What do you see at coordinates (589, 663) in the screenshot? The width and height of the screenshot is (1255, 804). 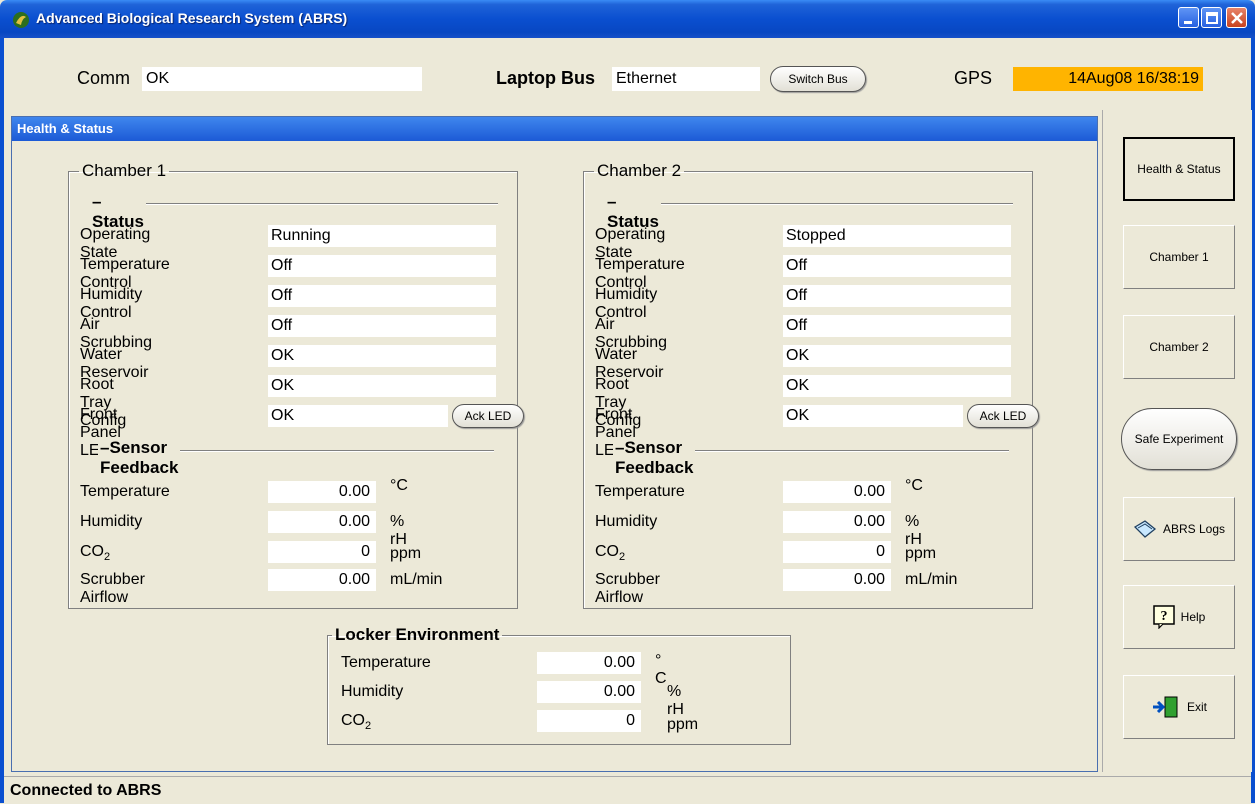 I see `locker-temperature-value: 0.00` at bounding box center [589, 663].